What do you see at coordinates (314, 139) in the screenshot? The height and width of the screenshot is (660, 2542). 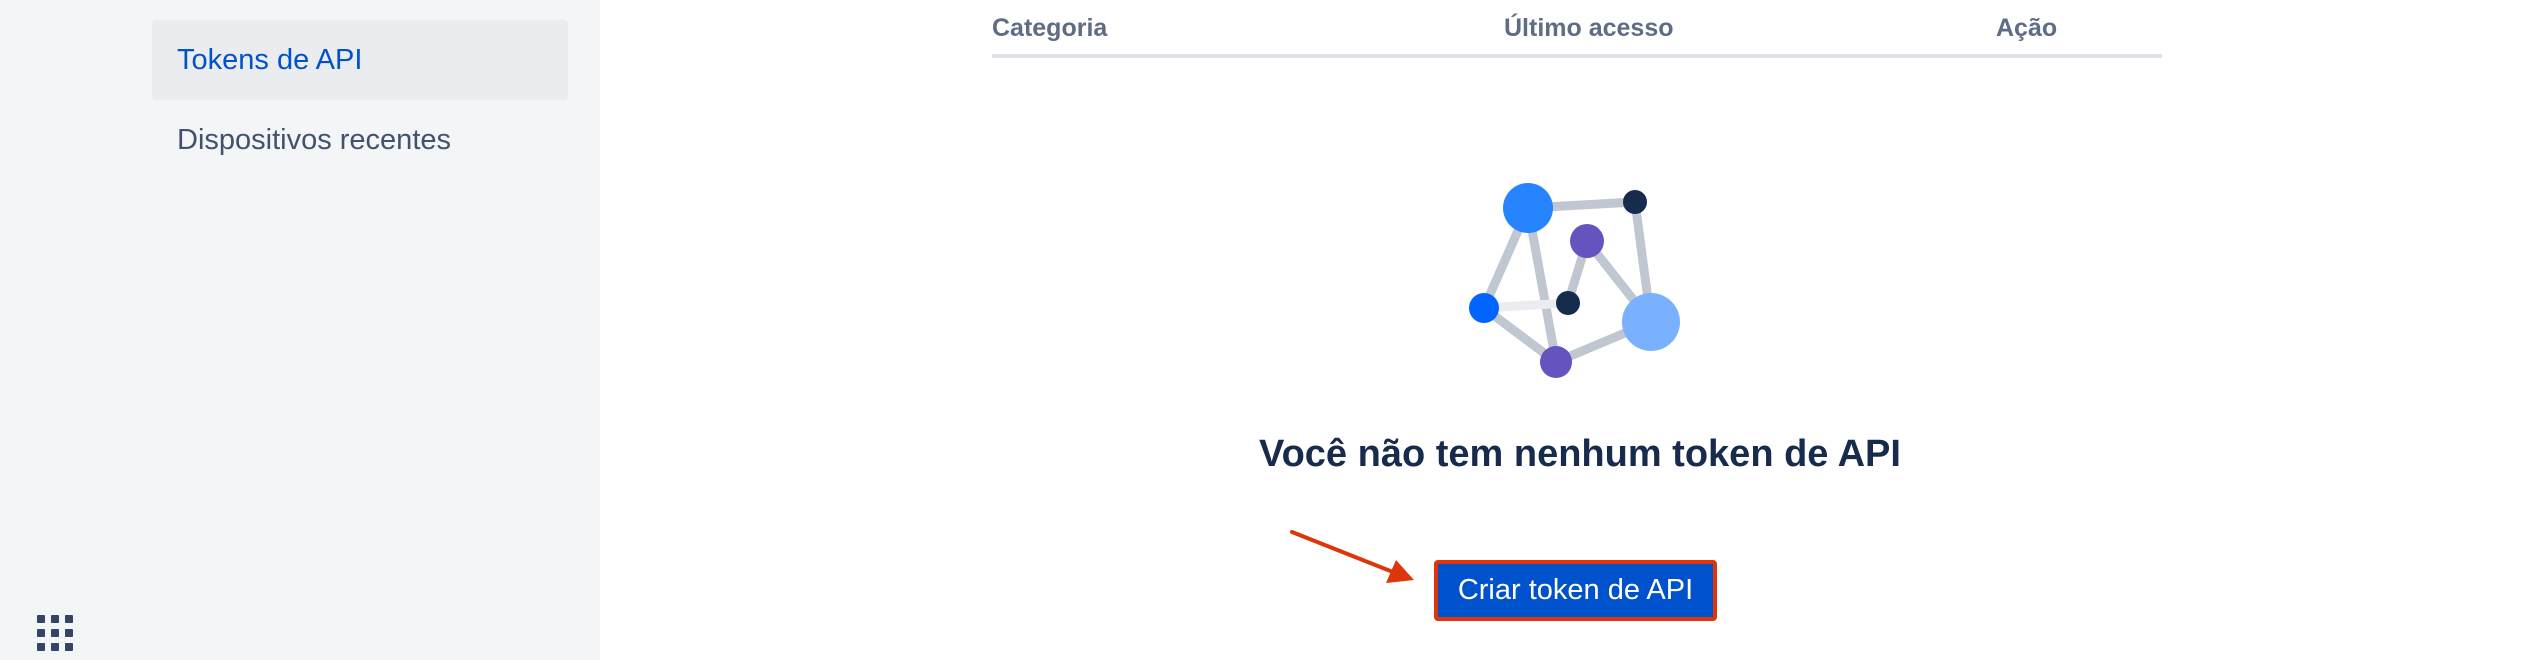 I see `sidebar-item-label: Dispositivos recentes` at bounding box center [314, 139].